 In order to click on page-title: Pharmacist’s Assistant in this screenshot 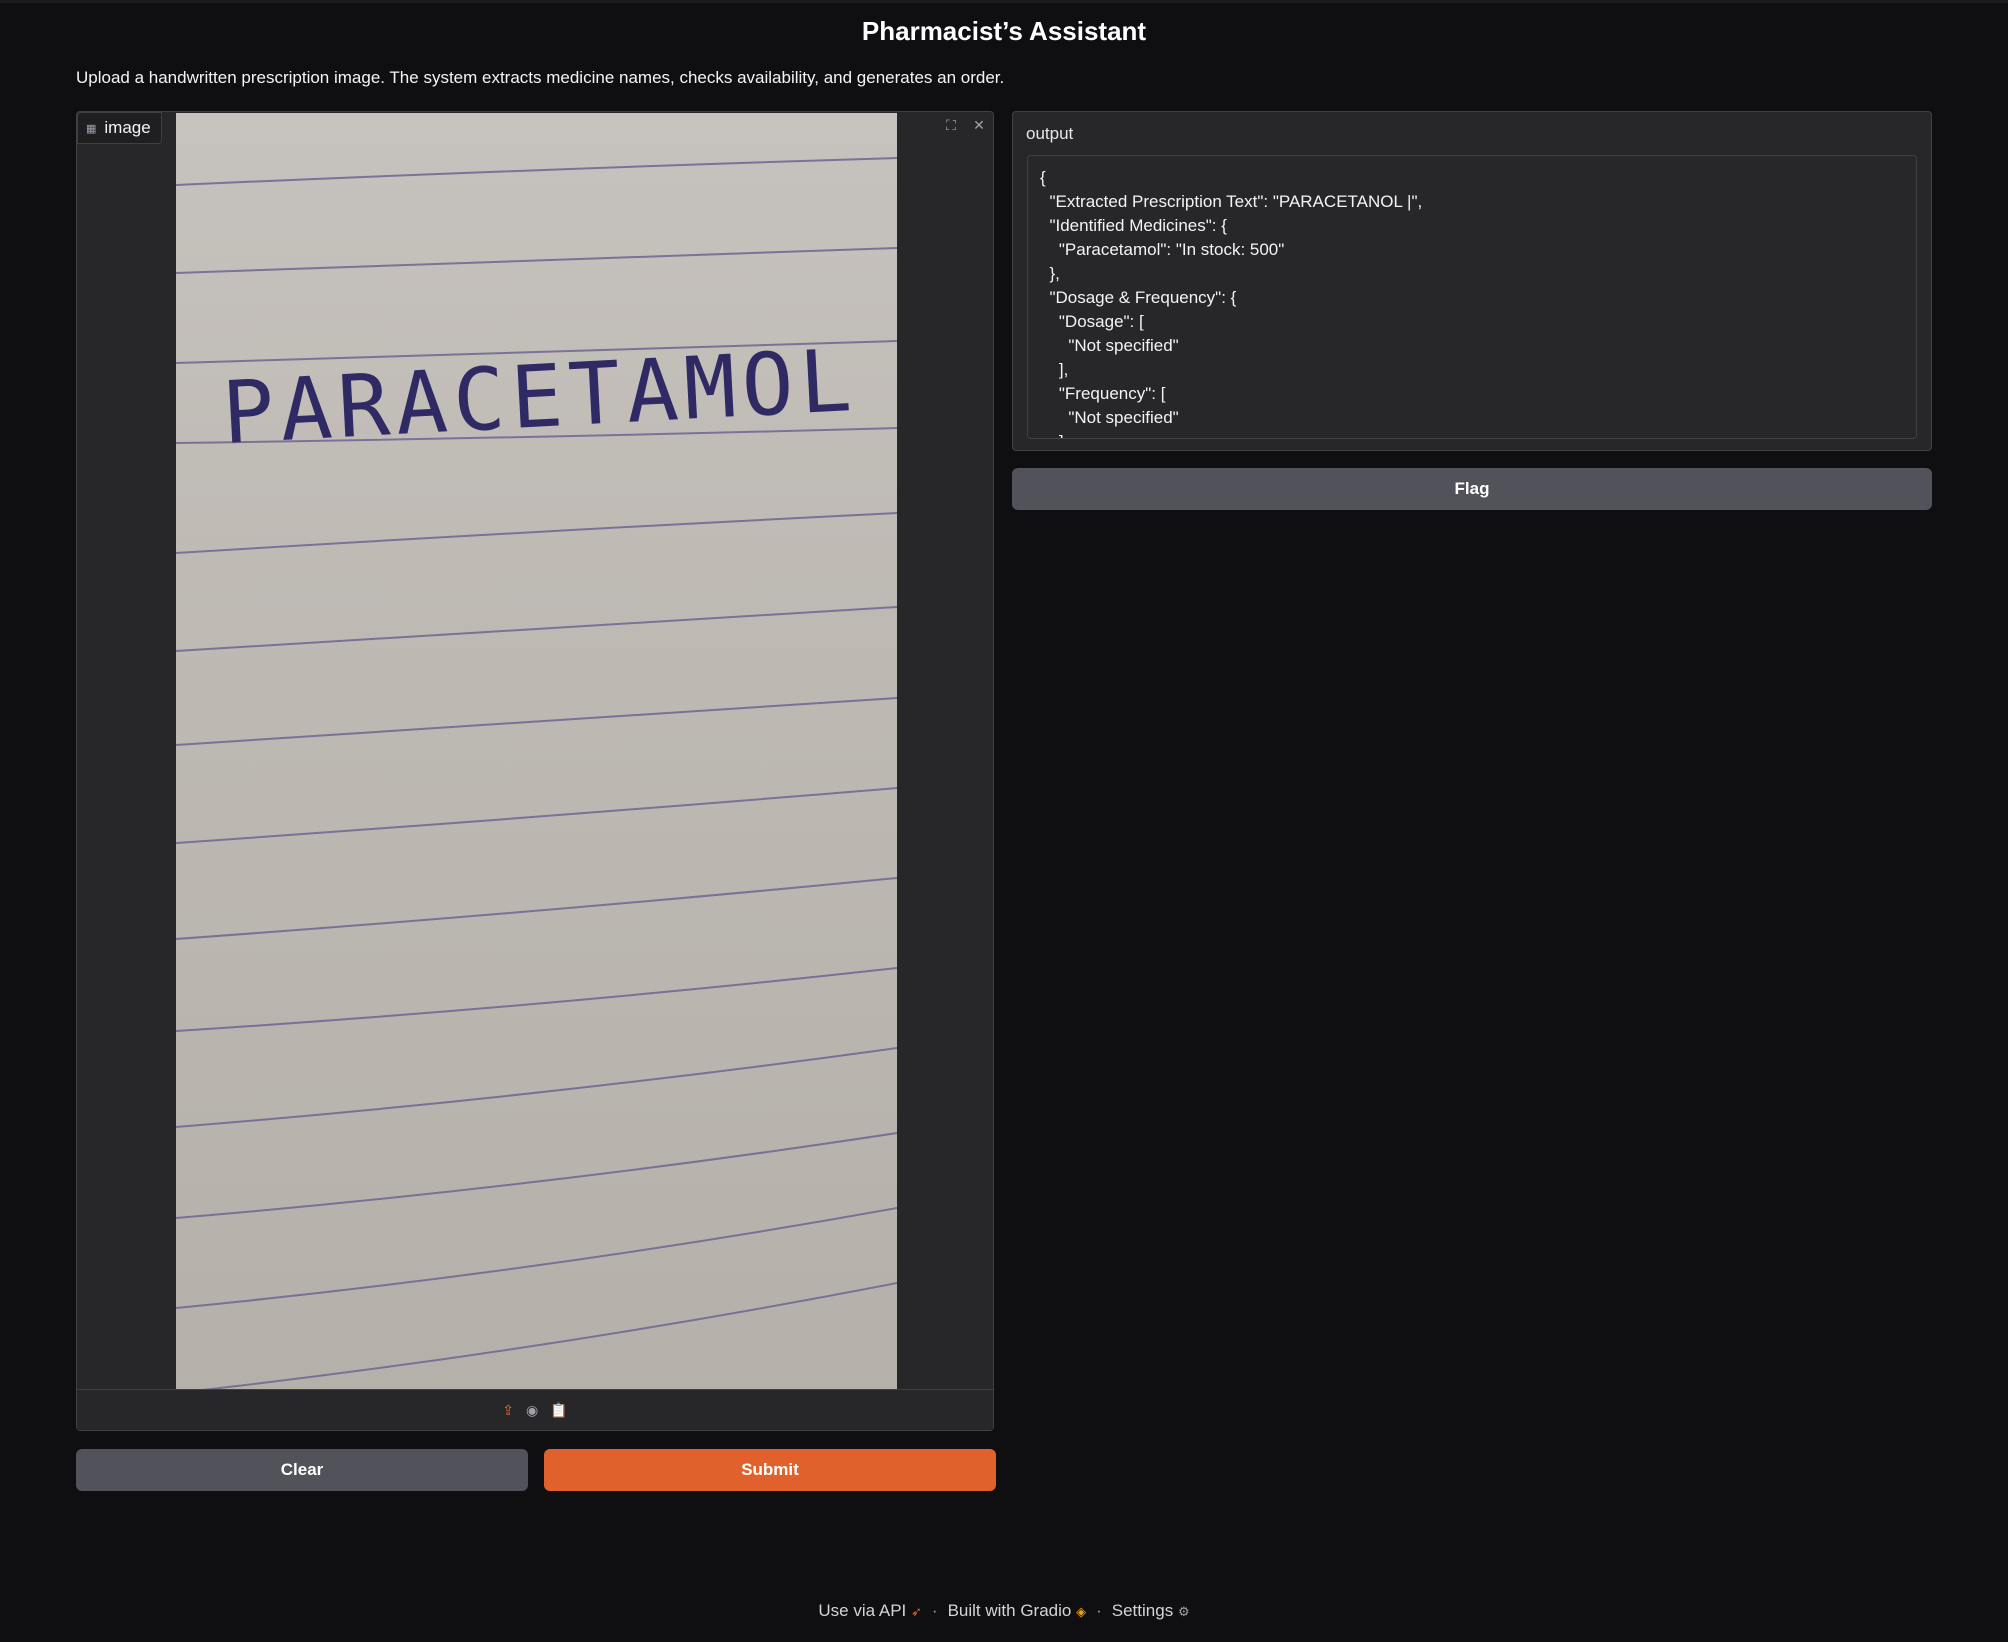, I will do `click(1004, 31)`.